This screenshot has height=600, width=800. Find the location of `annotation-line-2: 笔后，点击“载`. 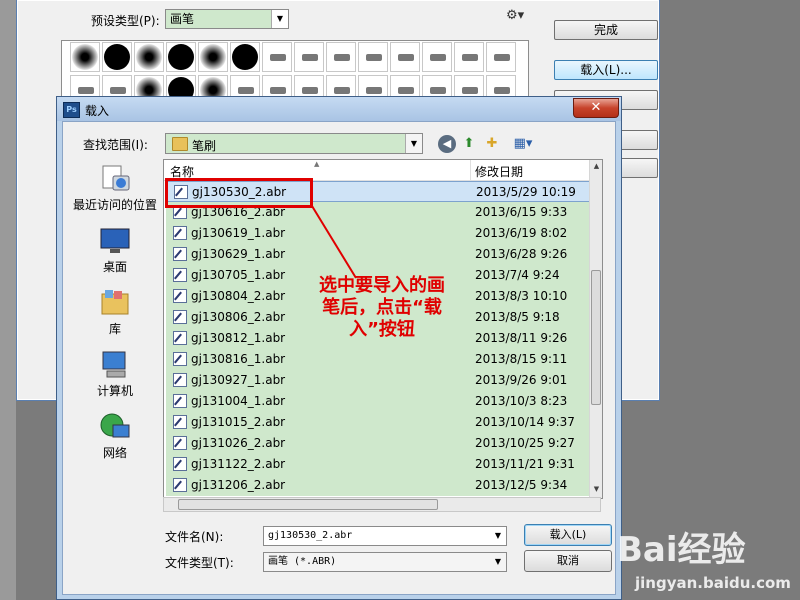

annotation-line-2: 笔后，点击“载 is located at coordinates (382, 307).